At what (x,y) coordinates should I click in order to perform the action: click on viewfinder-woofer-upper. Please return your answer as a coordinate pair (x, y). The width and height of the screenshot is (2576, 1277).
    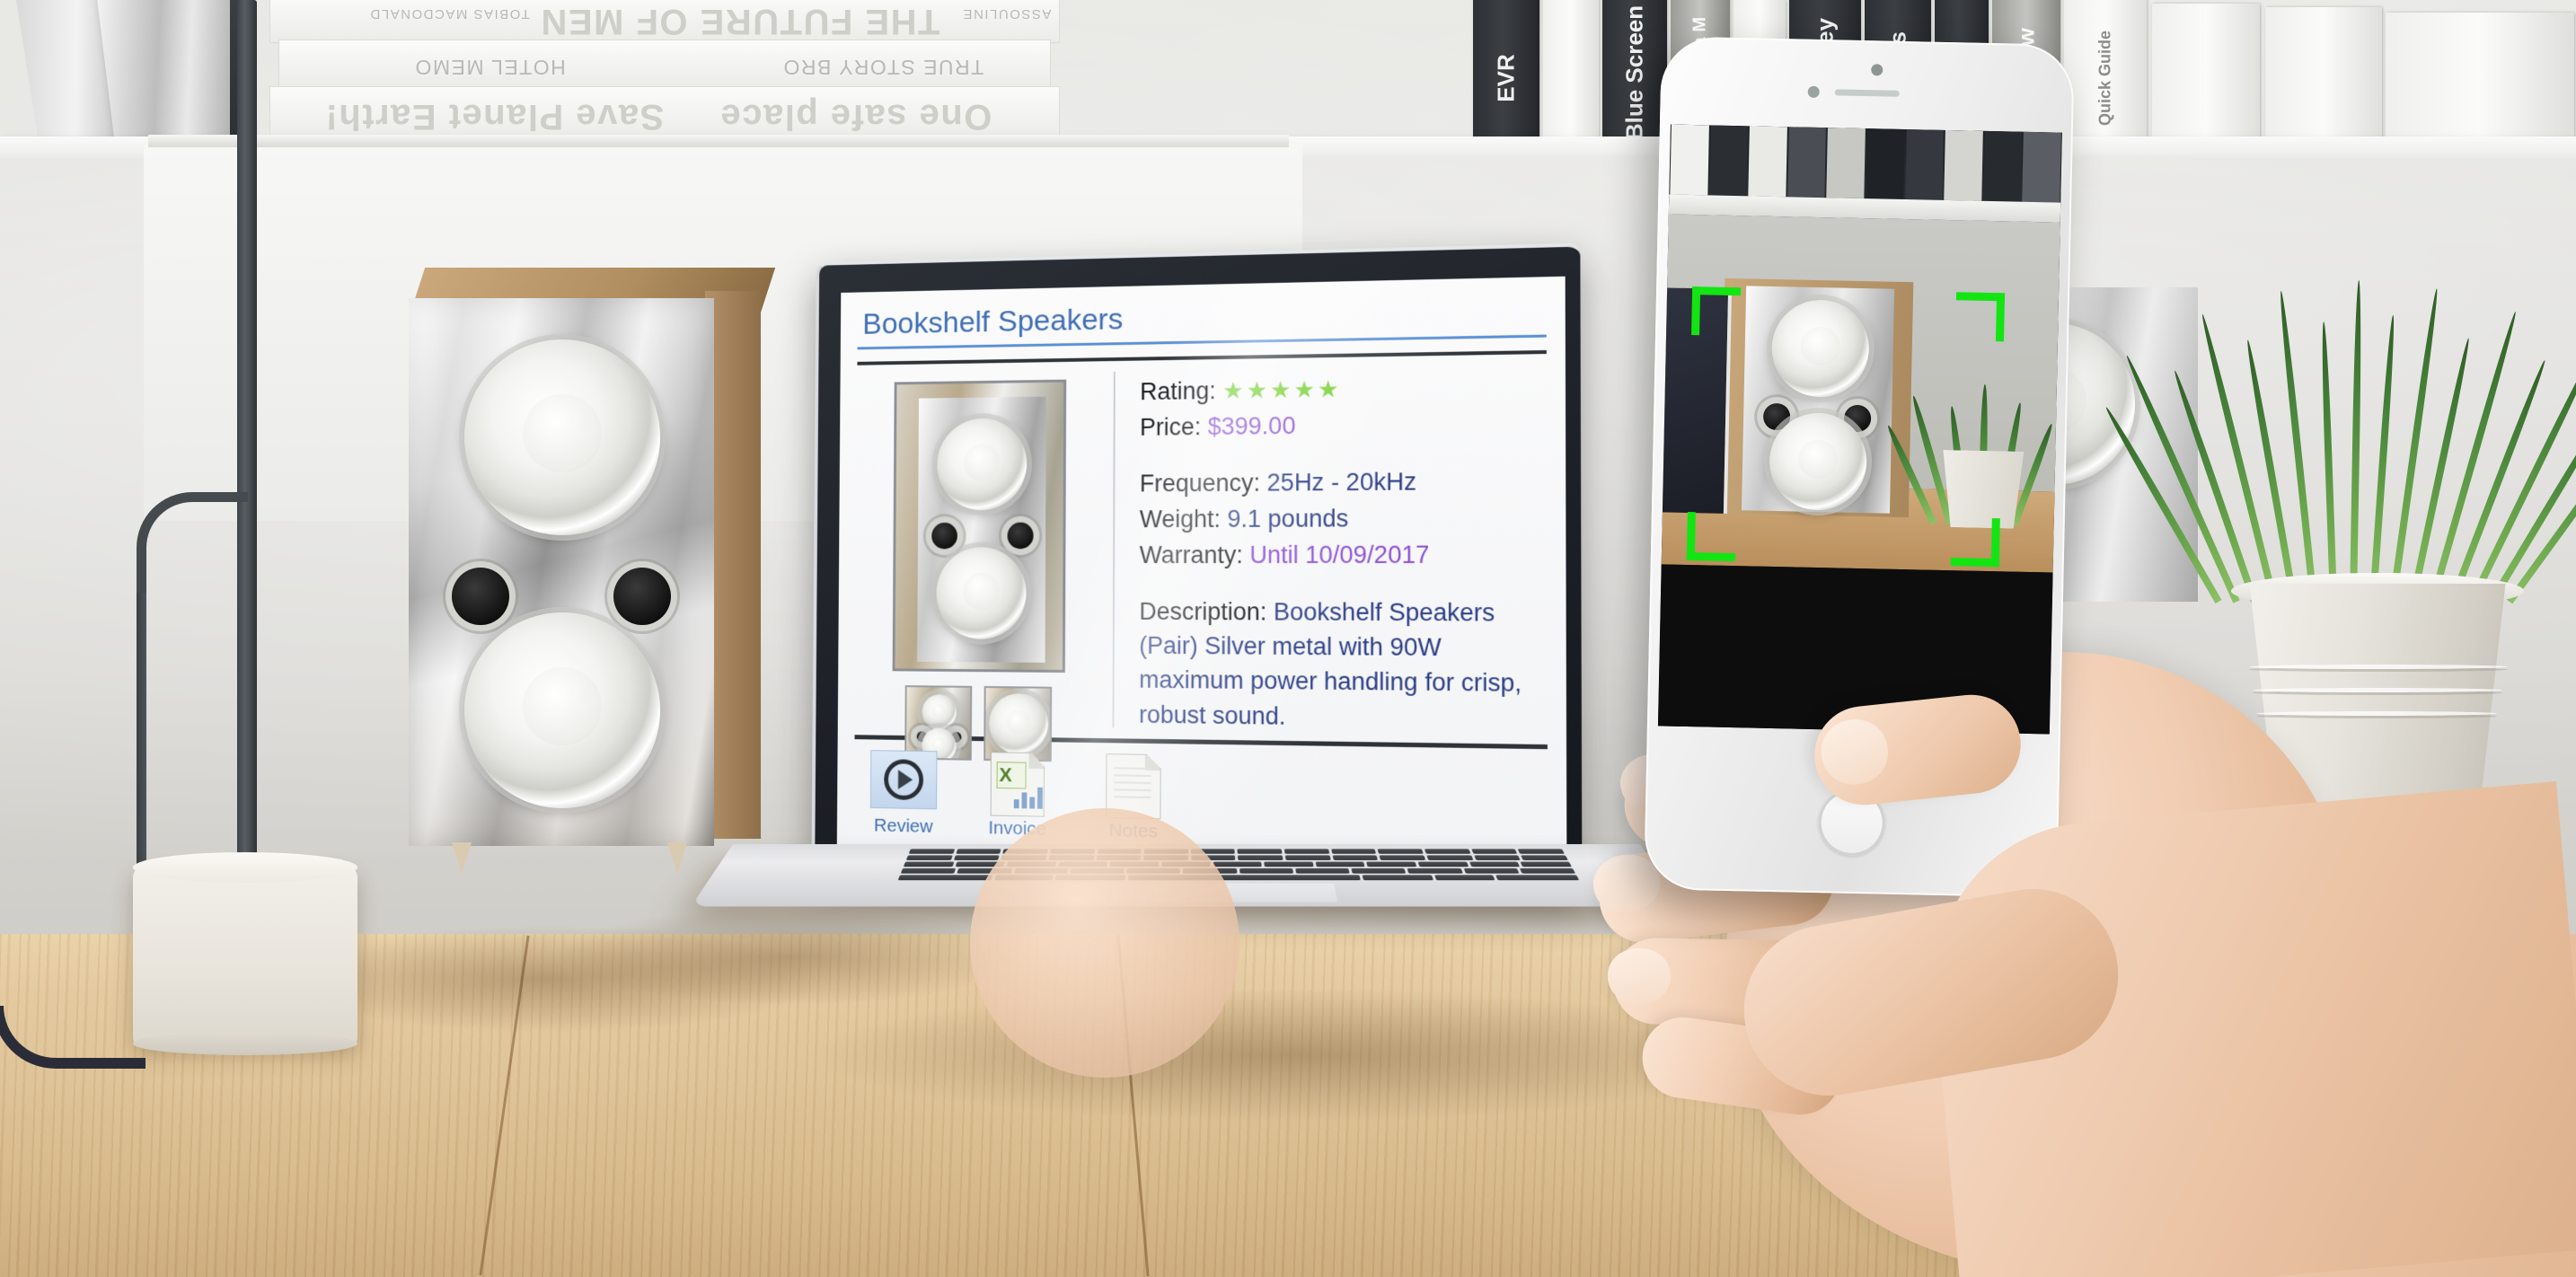
    Looking at the image, I should click on (1820, 348).